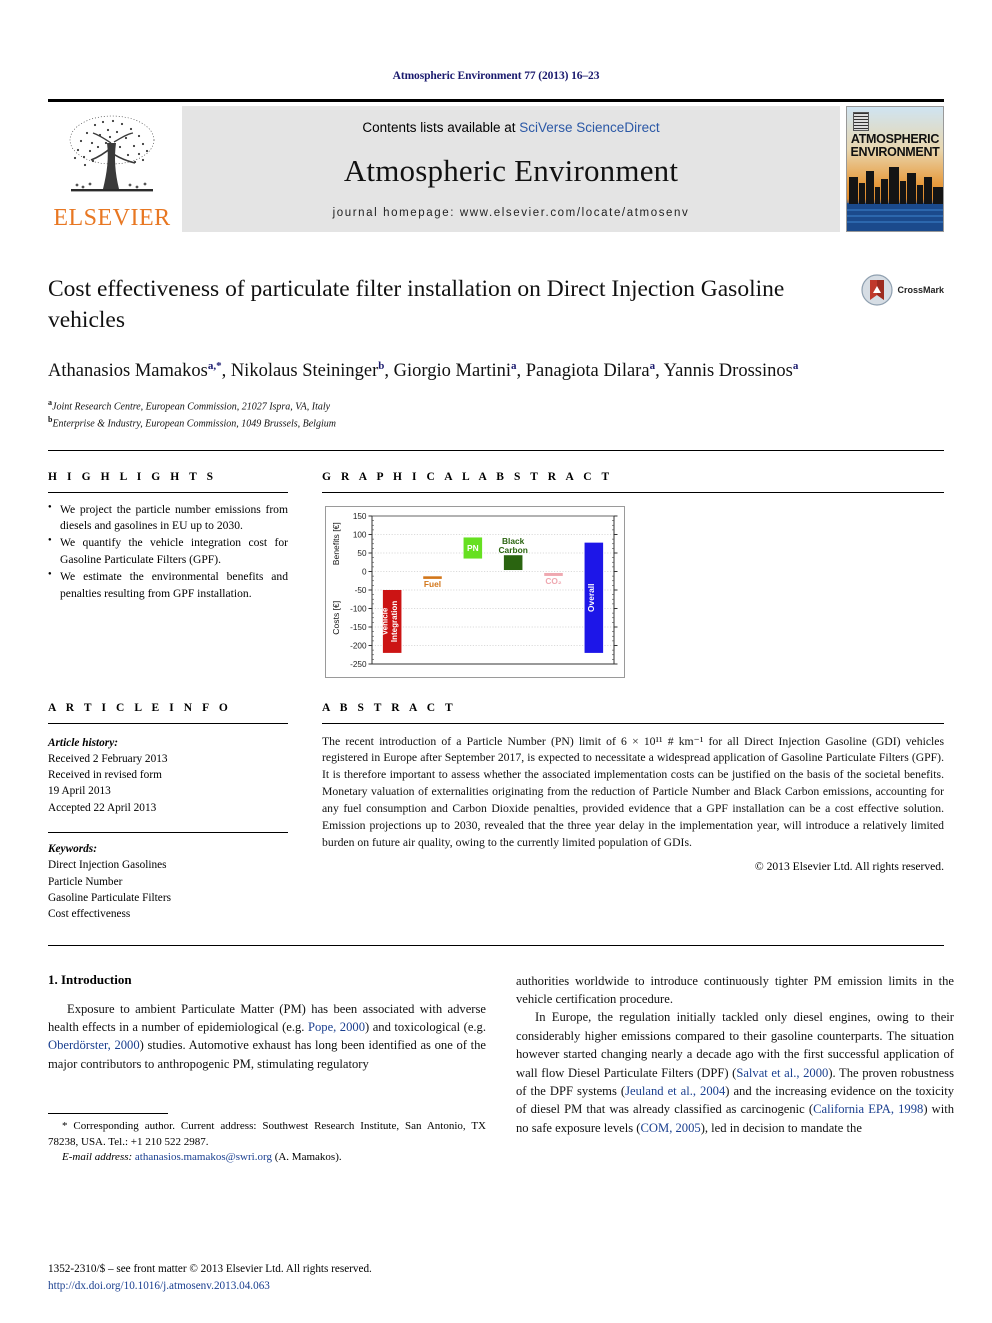 The height and width of the screenshot is (1323, 992). Describe the element at coordinates (94, 1045) in the screenshot. I see `citation-link: Oberdörster, 2000` at that location.